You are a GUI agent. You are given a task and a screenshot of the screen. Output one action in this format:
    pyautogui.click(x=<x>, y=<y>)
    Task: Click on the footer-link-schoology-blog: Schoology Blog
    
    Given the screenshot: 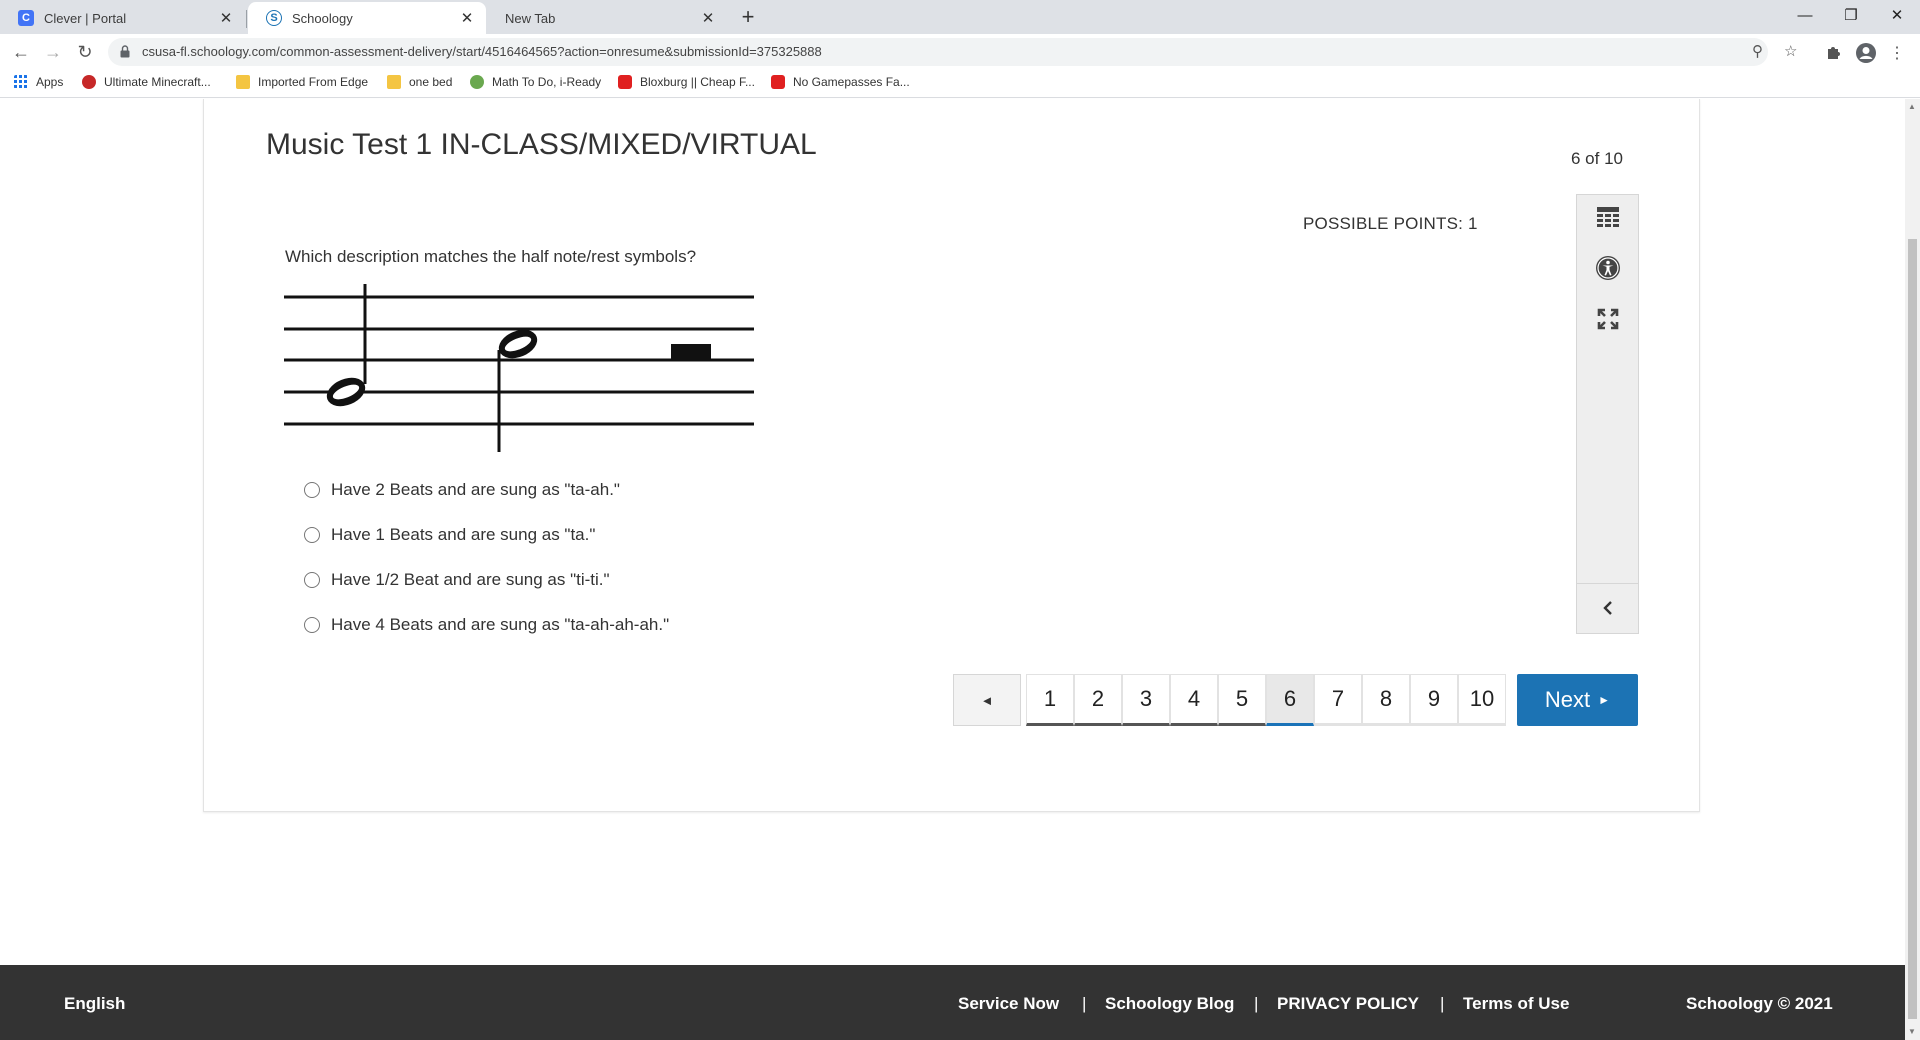 What is the action you would take?
    pyautogui.click(x=1169, y=1004)
    